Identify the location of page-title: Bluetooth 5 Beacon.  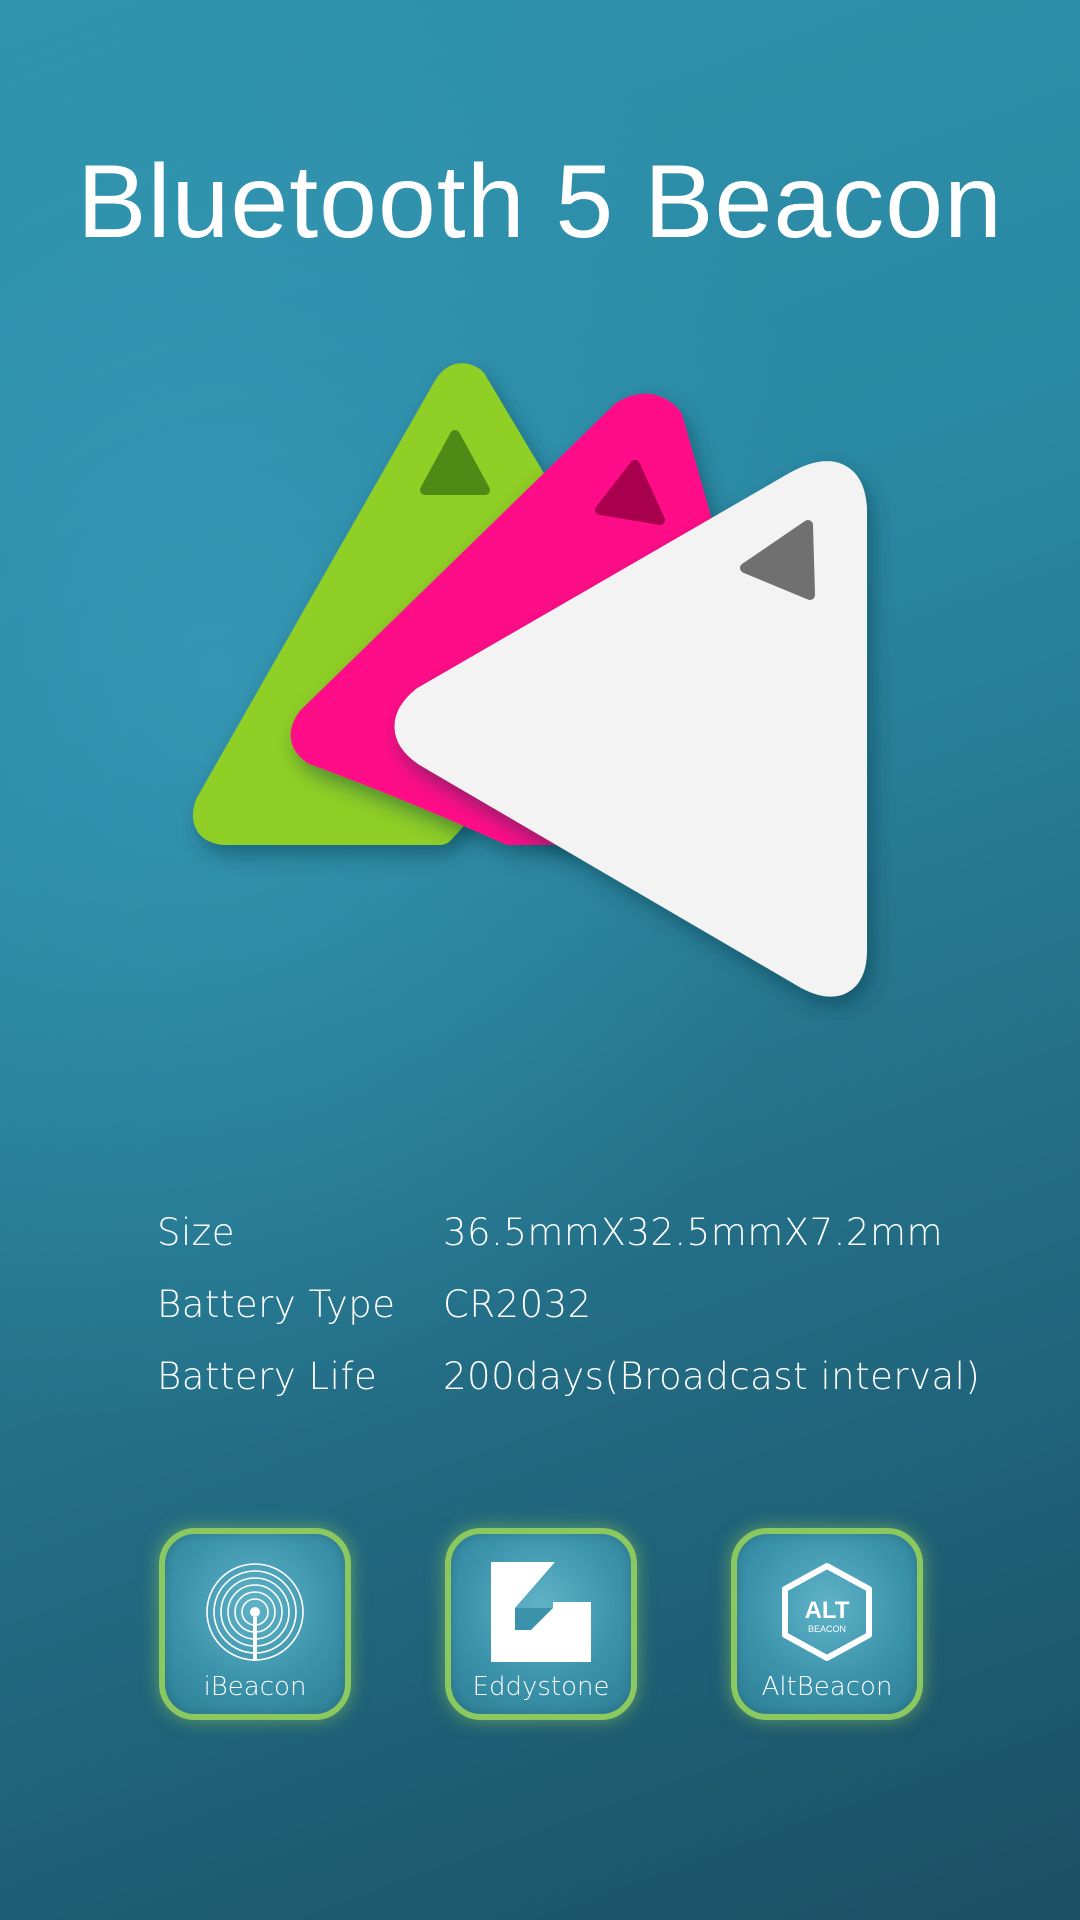
(540, 201).